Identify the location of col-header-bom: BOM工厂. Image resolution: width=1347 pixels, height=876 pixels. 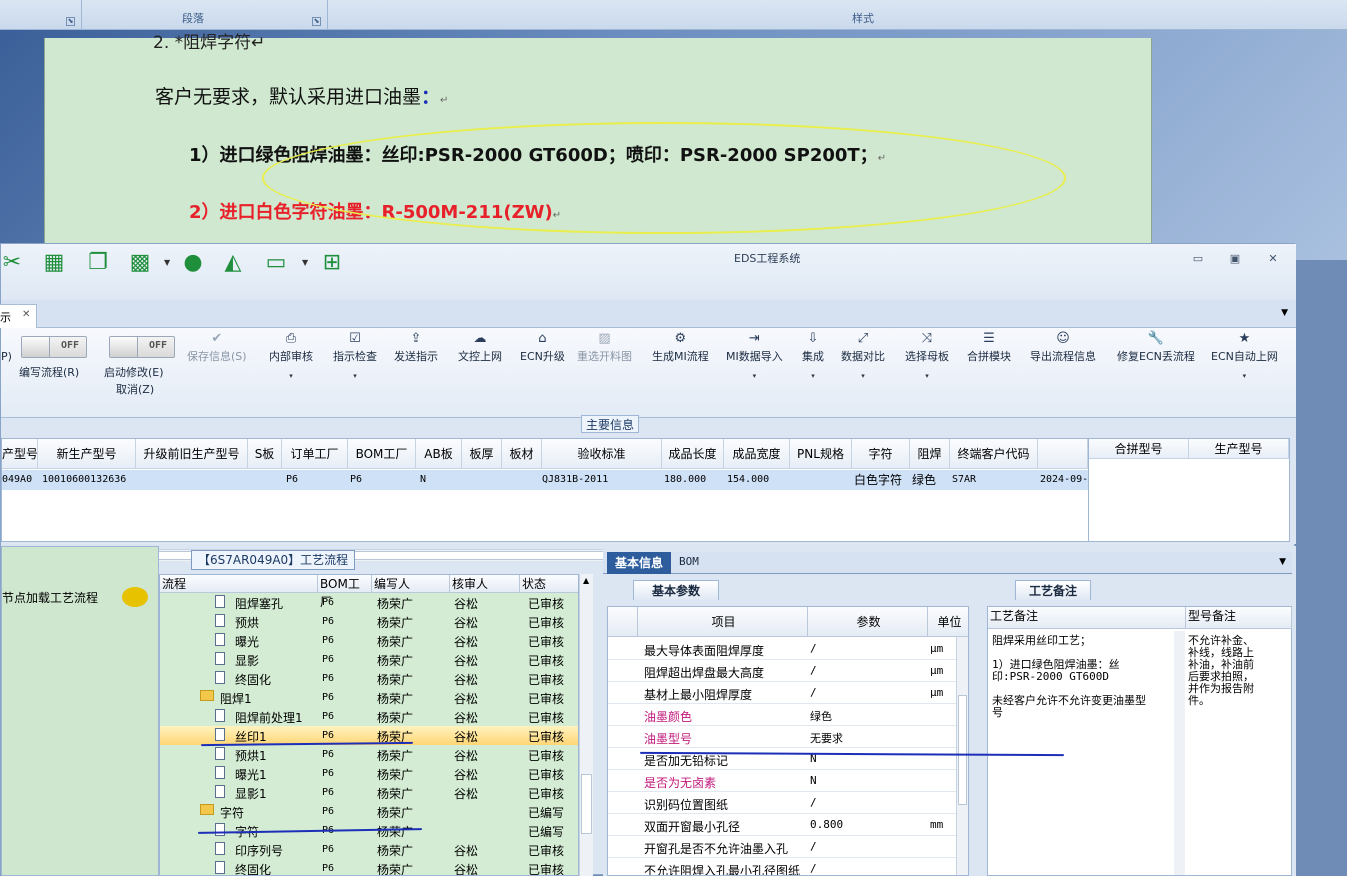
(345, 592).